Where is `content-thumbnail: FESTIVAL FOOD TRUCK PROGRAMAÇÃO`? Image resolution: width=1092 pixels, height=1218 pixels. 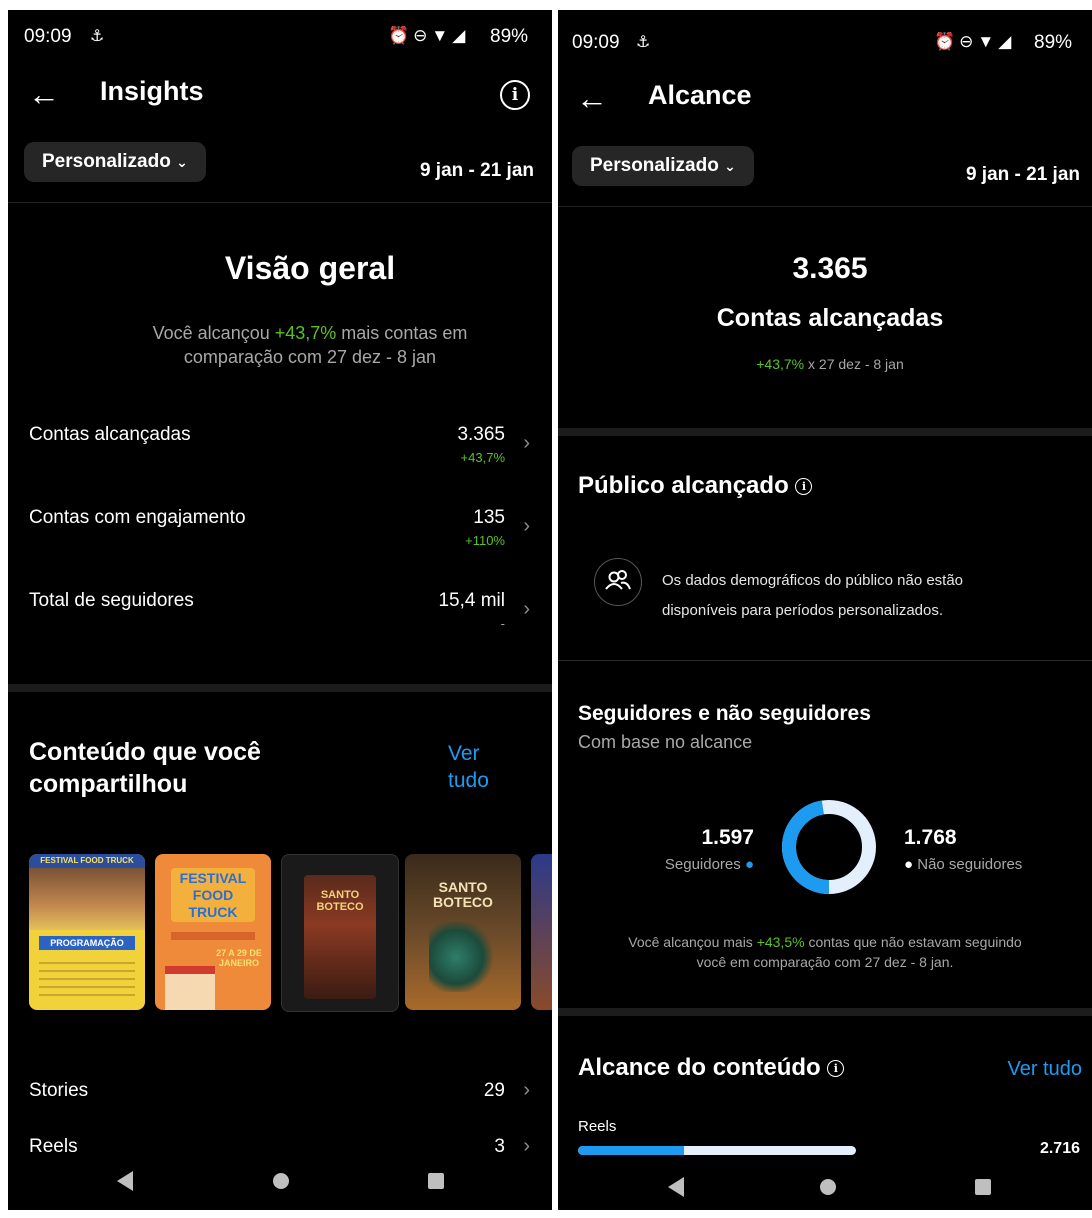
content-thumbnail: FESTIVAL FOOD TRUCK PROGRAMAÇÃO is located at coordinates (87, 932).